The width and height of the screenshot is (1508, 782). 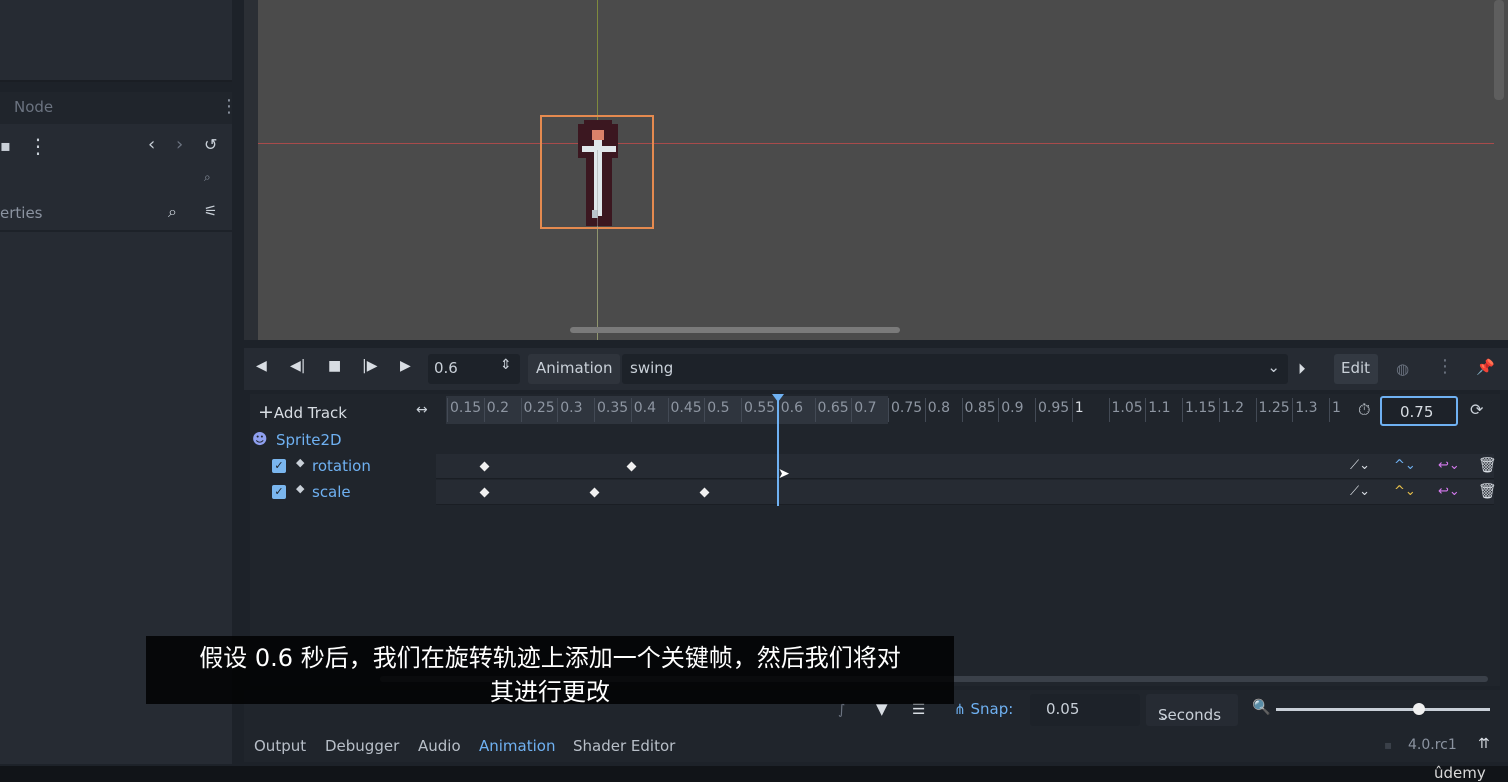 What do you see at coordinates (597, 245) in the screenshot?
I see `y-axis-line-lower` at bounding box center [597, 245].